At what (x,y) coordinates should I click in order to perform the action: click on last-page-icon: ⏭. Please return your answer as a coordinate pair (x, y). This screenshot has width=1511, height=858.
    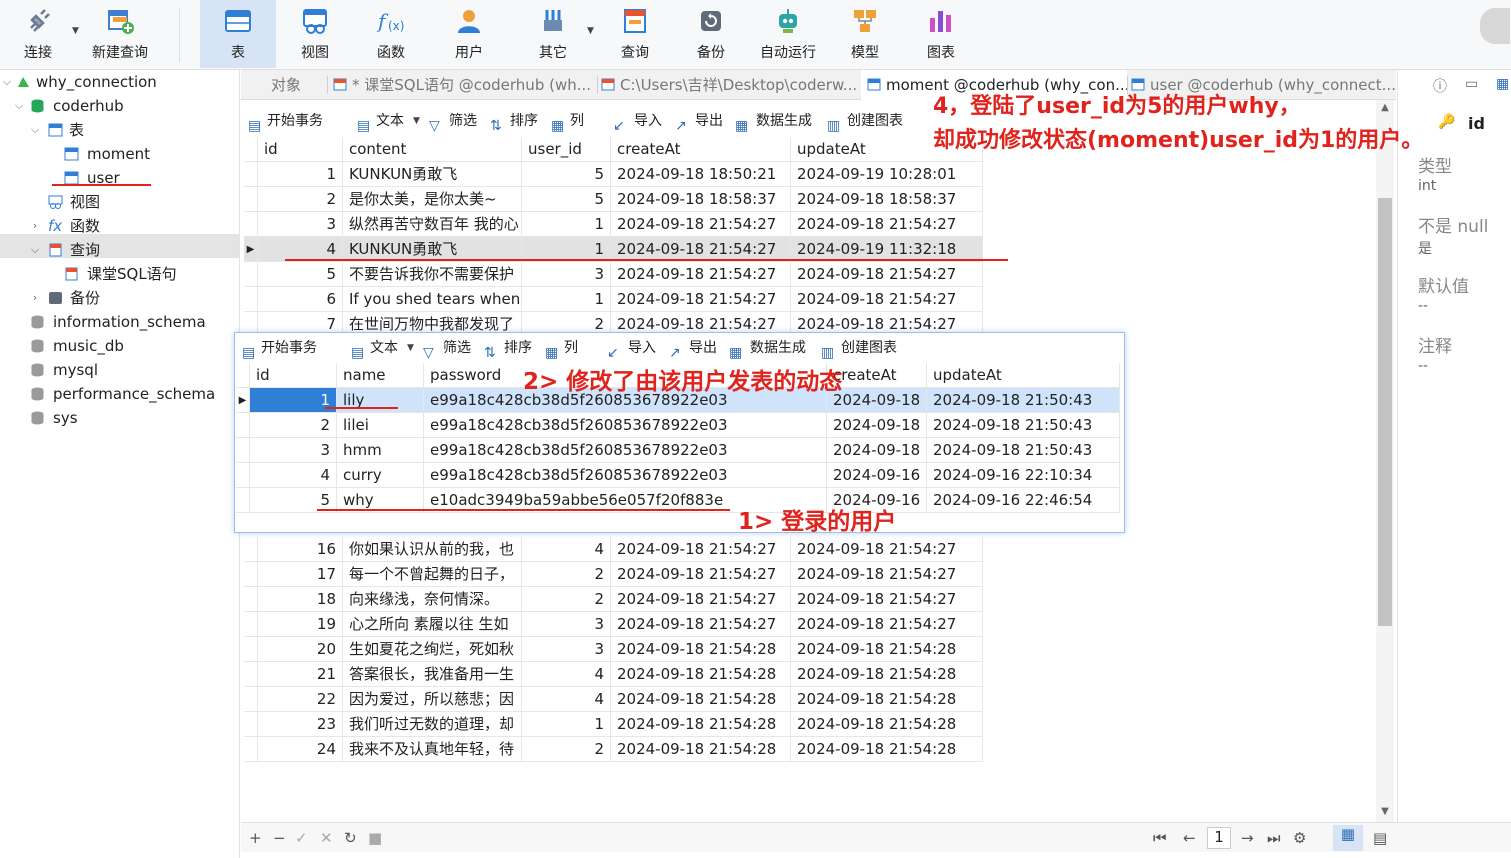
    Looking at the image, I should click on (1274, 838).